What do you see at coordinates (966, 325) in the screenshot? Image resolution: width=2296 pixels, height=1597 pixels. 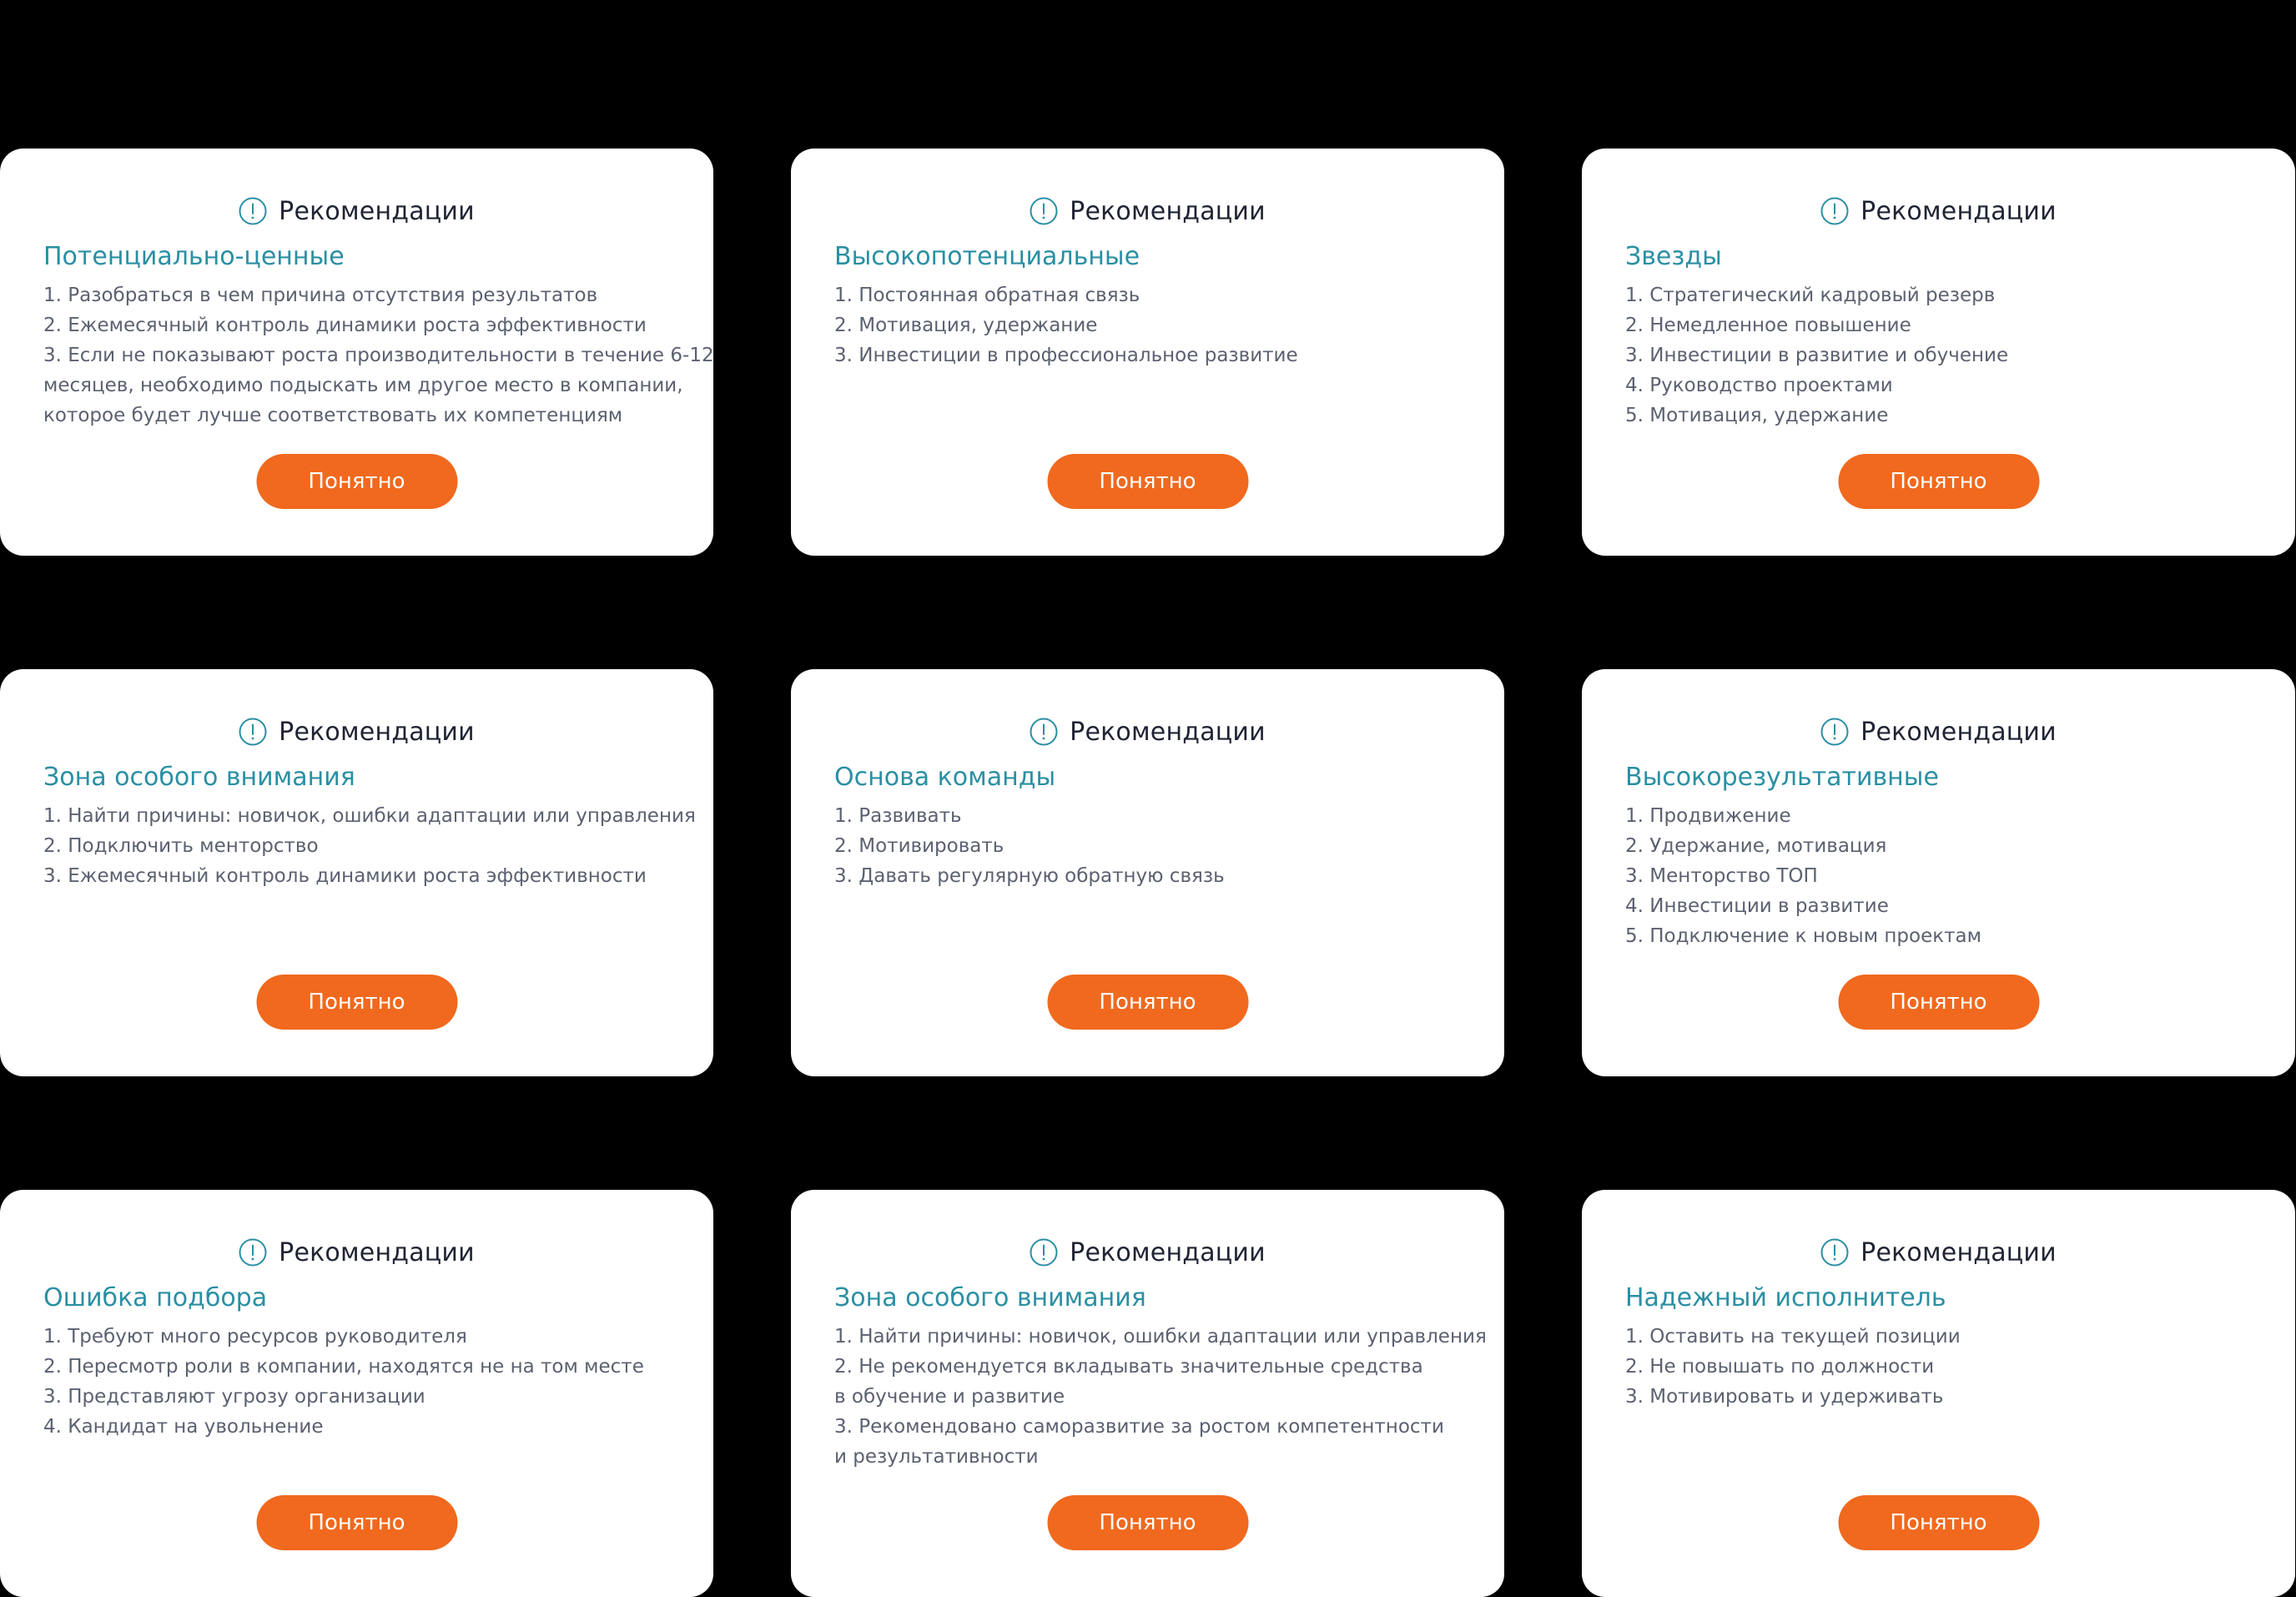 I see `recommendation-item: 2. Мотивация, удержание` at bounding box center [966, 325].